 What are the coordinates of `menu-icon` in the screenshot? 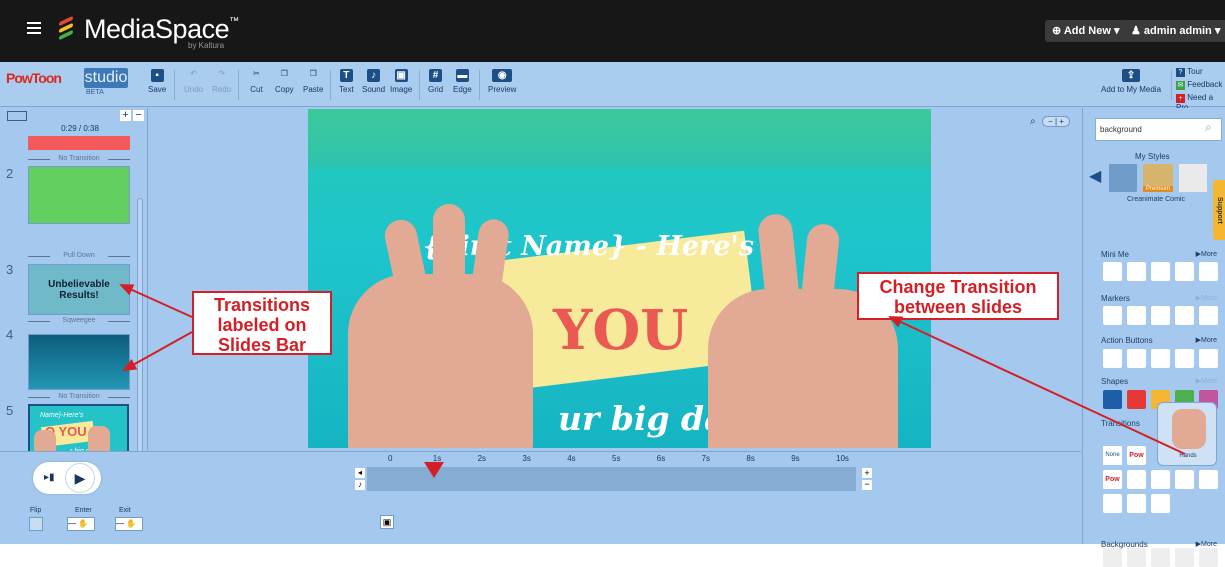 It's located at (34, 28).